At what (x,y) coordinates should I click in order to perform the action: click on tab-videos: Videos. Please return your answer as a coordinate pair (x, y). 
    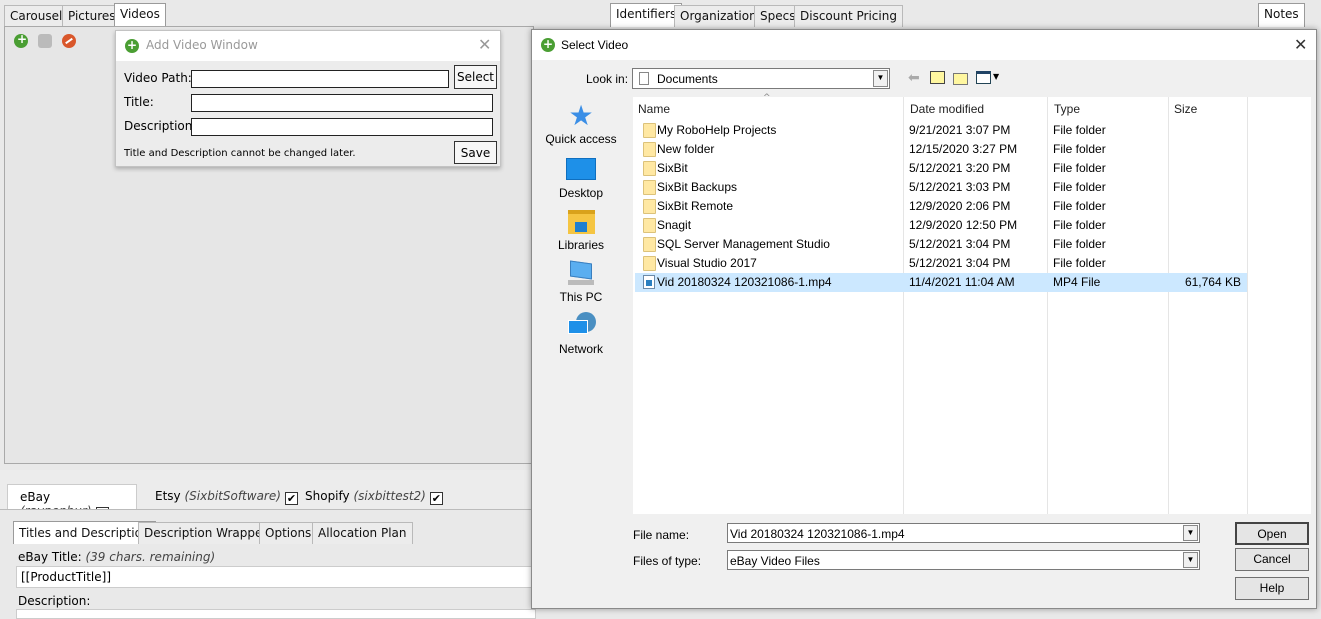
    Looking at the image, I should click on (140, 15).